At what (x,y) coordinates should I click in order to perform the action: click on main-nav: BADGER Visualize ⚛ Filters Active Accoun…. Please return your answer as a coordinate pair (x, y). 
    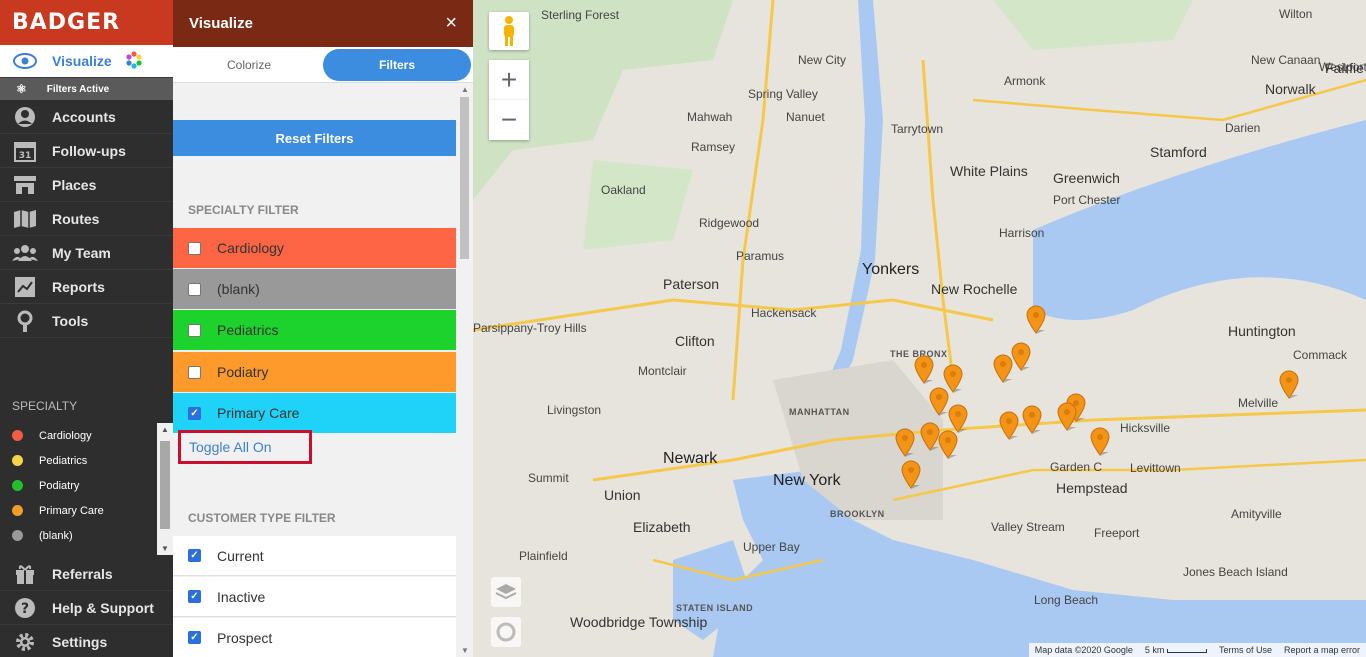
    Looking at the image, I should click on (86, 328).